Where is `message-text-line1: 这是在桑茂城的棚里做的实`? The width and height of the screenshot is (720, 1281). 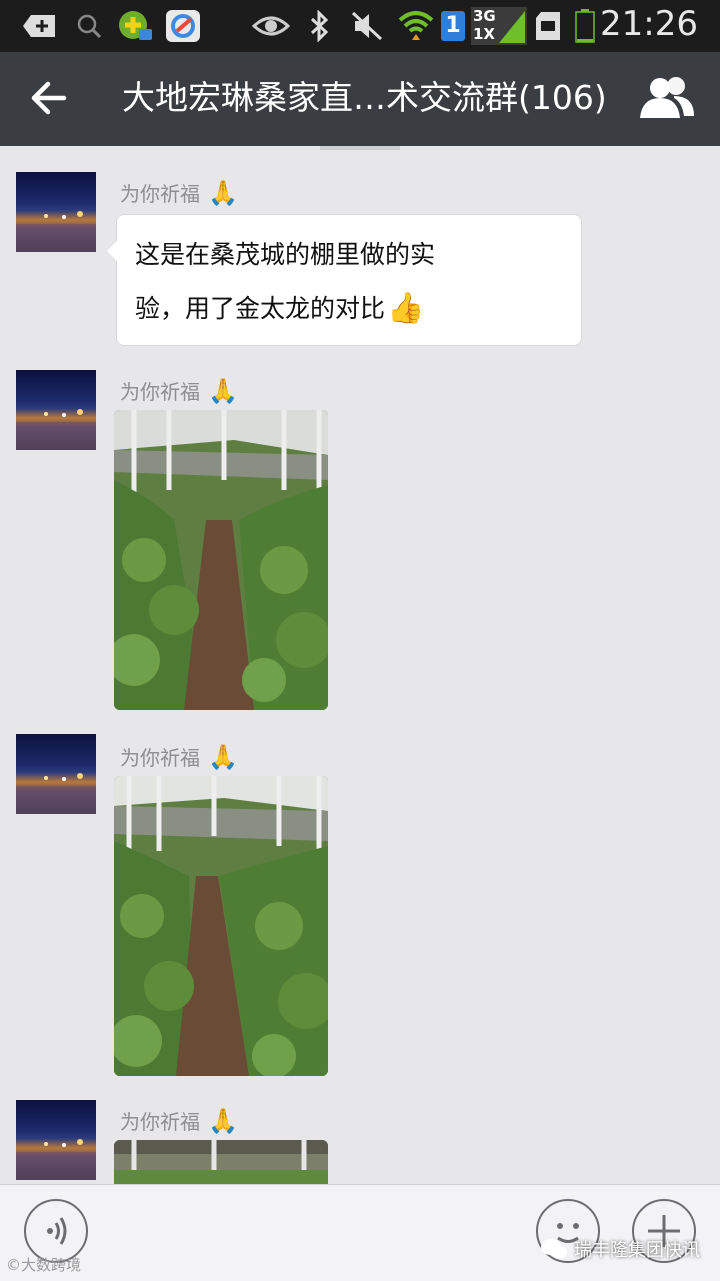
message-text-line1: 这是在桑茂城的棚里做的实 is located at coordinates (285, 254).